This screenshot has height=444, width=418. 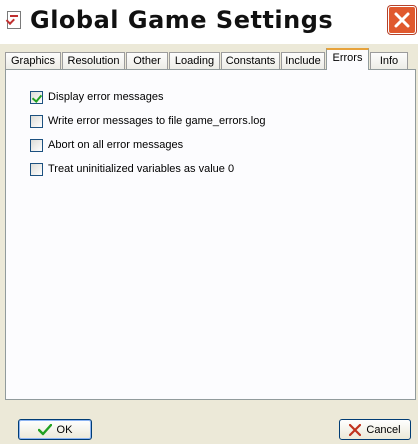 What do you see at coordinates (347, 59) in the screenshot?
I see `tab-errors: Errors` at bounding box center [347, 59].